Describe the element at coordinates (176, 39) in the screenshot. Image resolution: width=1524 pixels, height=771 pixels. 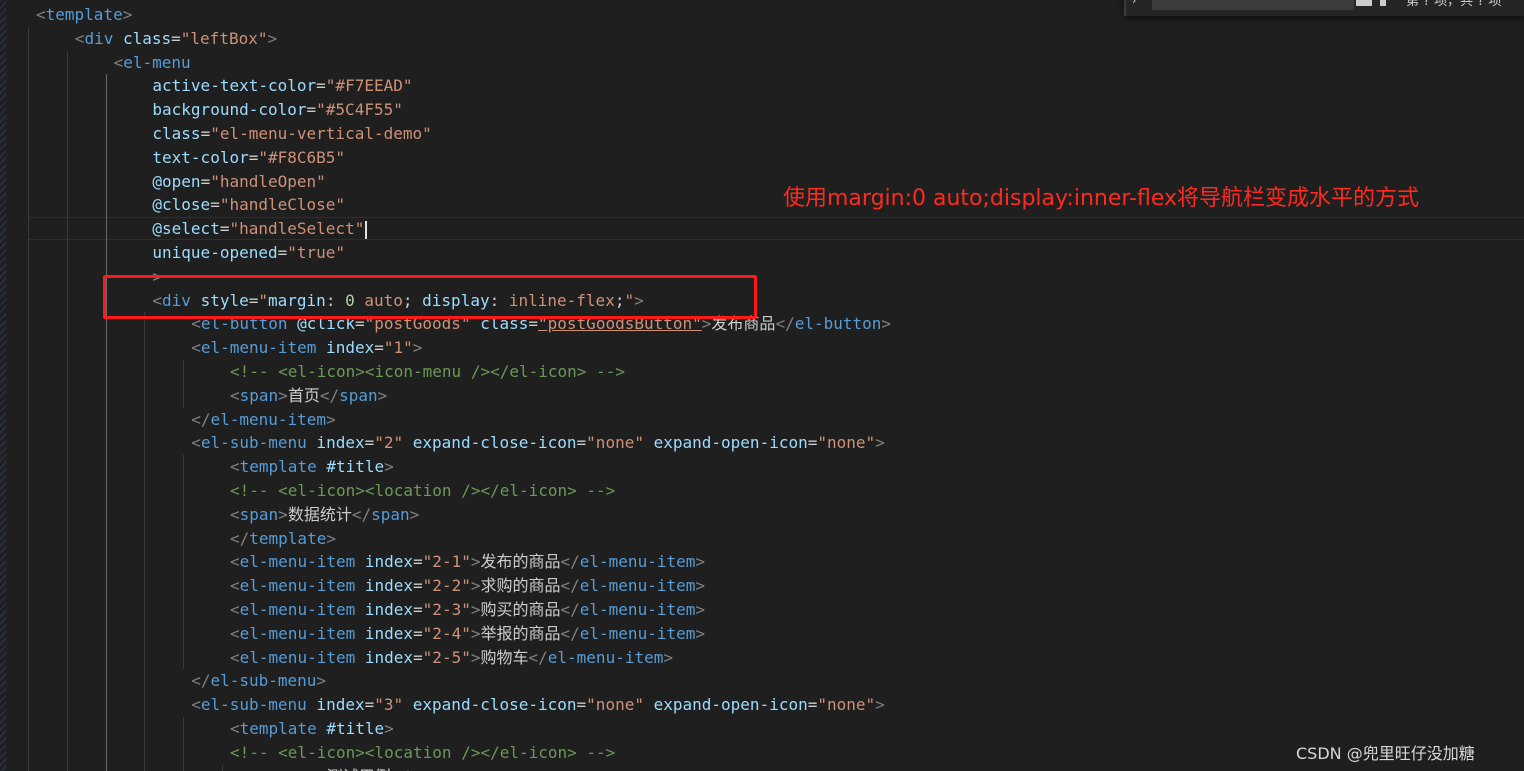
I see `code-line: <div class="leftBox">` at that location.